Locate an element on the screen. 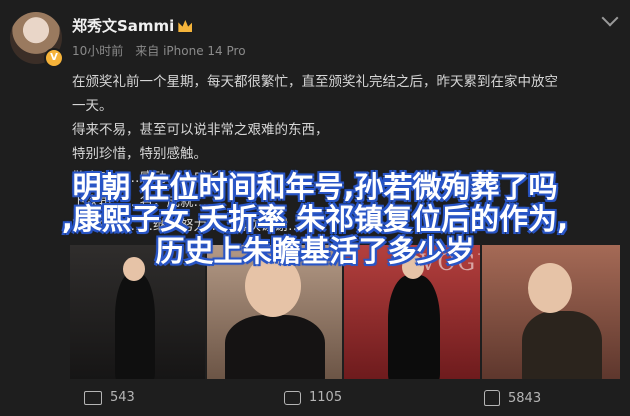 The image size is (630, 416). like-count: 5843 is located at coordinates (525, 398).